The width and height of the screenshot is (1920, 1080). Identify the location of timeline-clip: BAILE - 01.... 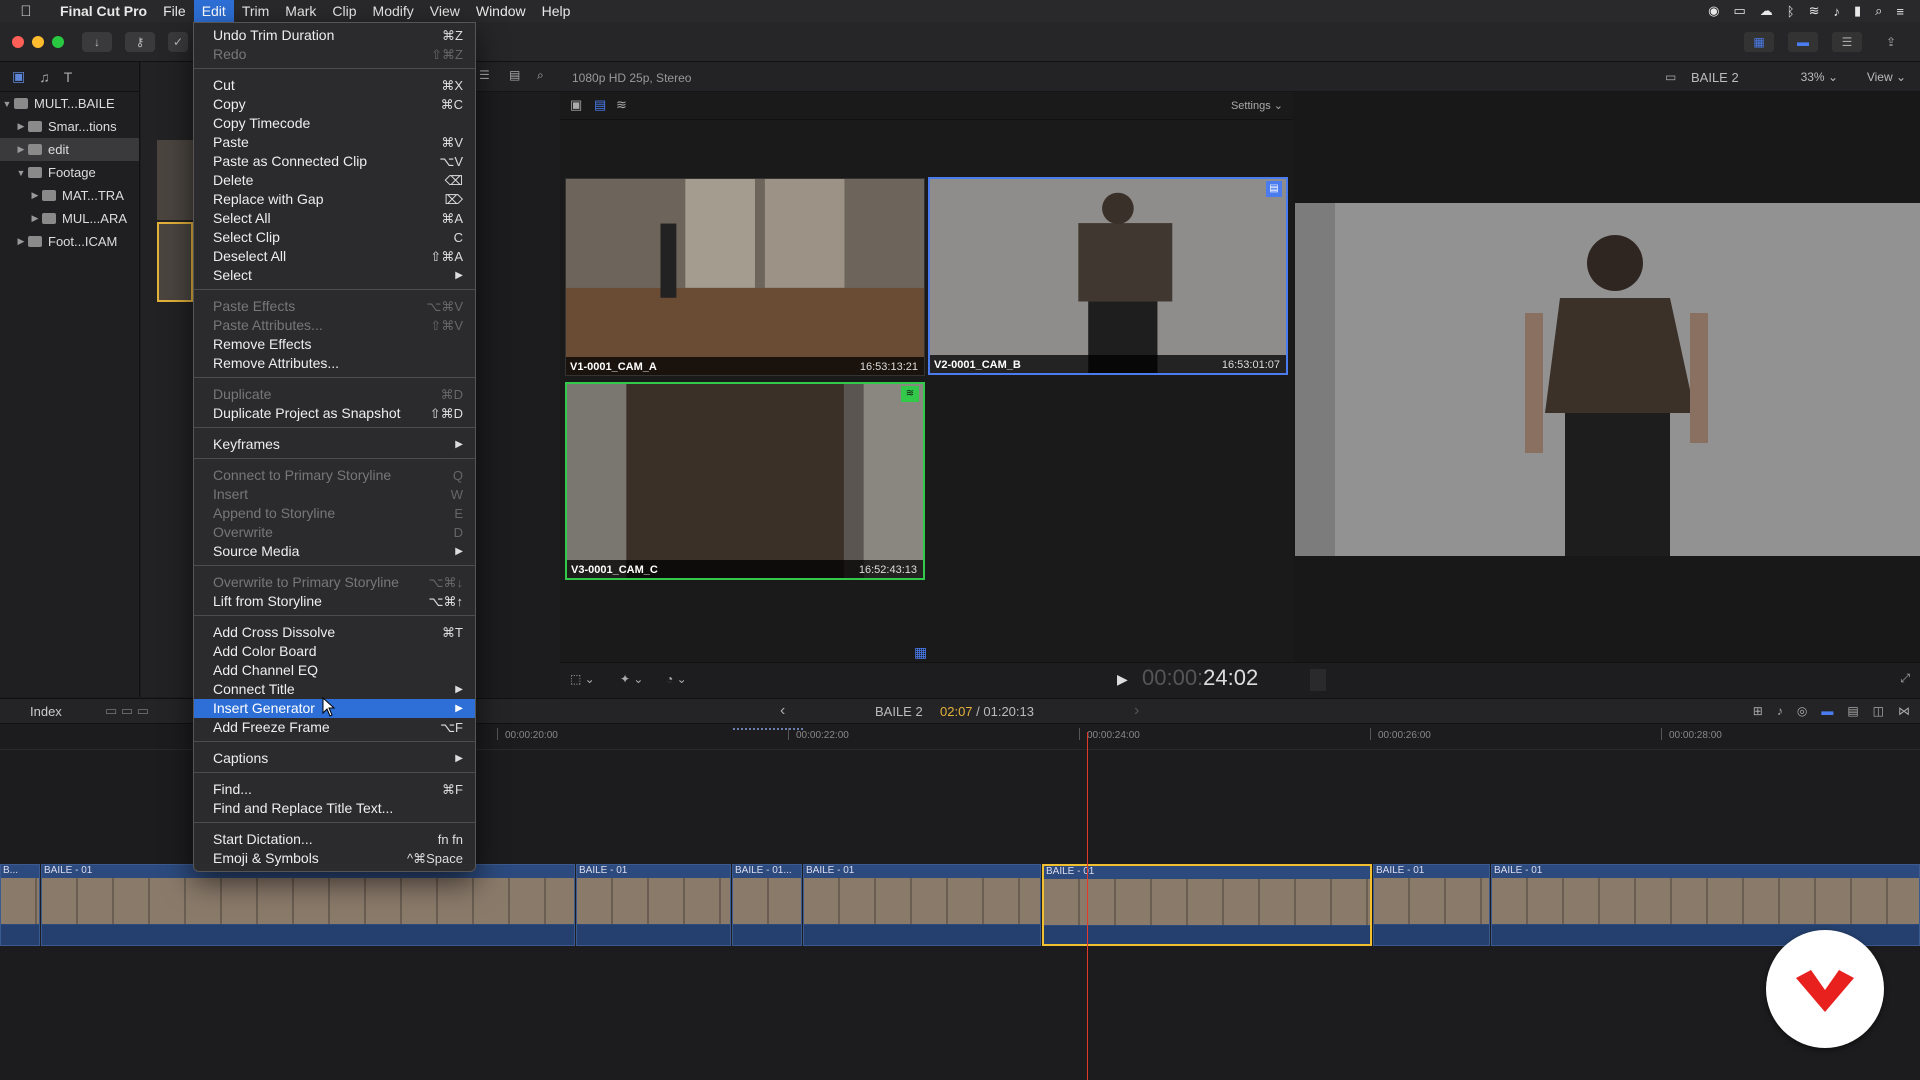
(767, 905).